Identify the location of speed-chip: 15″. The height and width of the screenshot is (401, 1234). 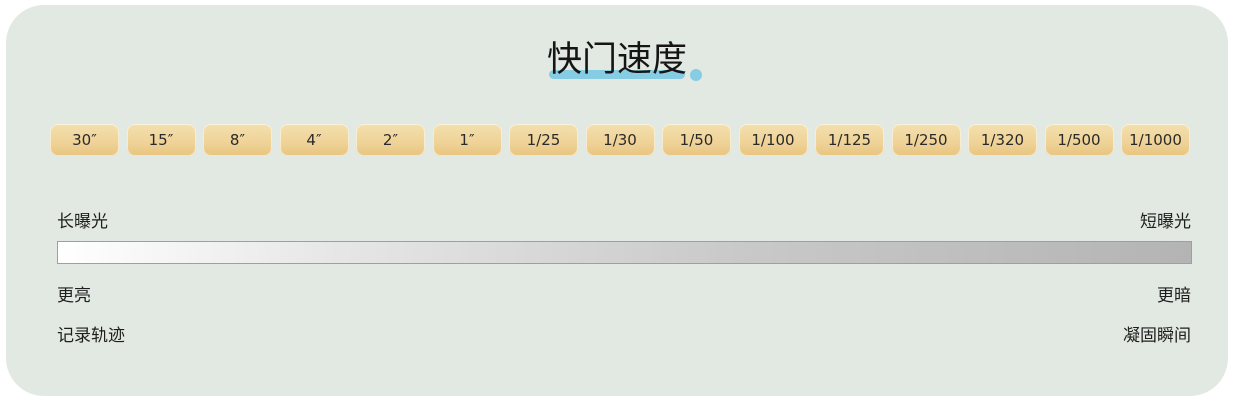
(161, 140).